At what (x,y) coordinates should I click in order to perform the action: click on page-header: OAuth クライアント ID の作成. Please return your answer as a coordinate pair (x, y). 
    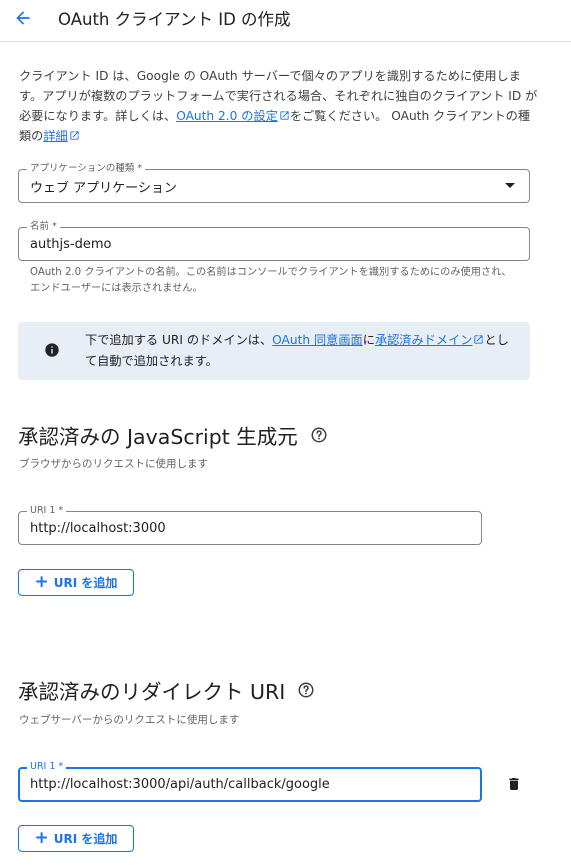
    Looking at the image, I should click on (285, 21).